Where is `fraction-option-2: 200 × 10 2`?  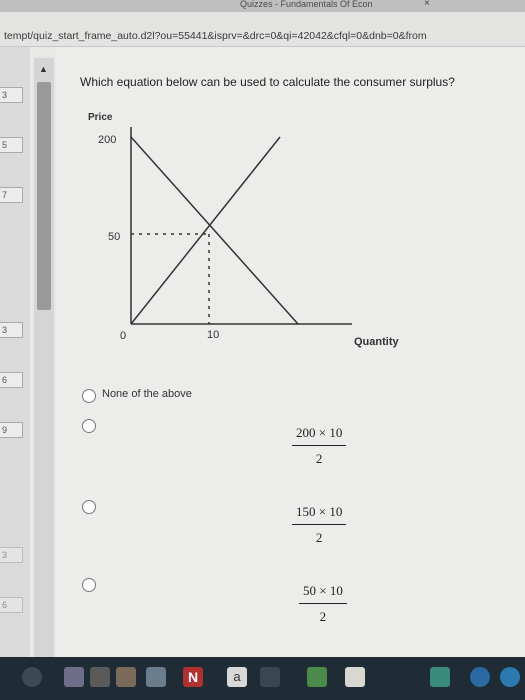
fraction-option-2: 200 × 10 2 is located at coordinates (319, 446).